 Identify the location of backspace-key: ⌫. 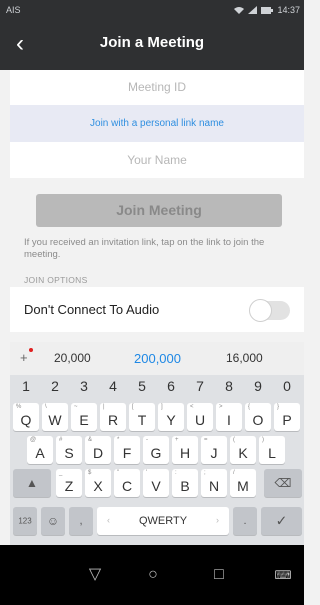
(283, 483).